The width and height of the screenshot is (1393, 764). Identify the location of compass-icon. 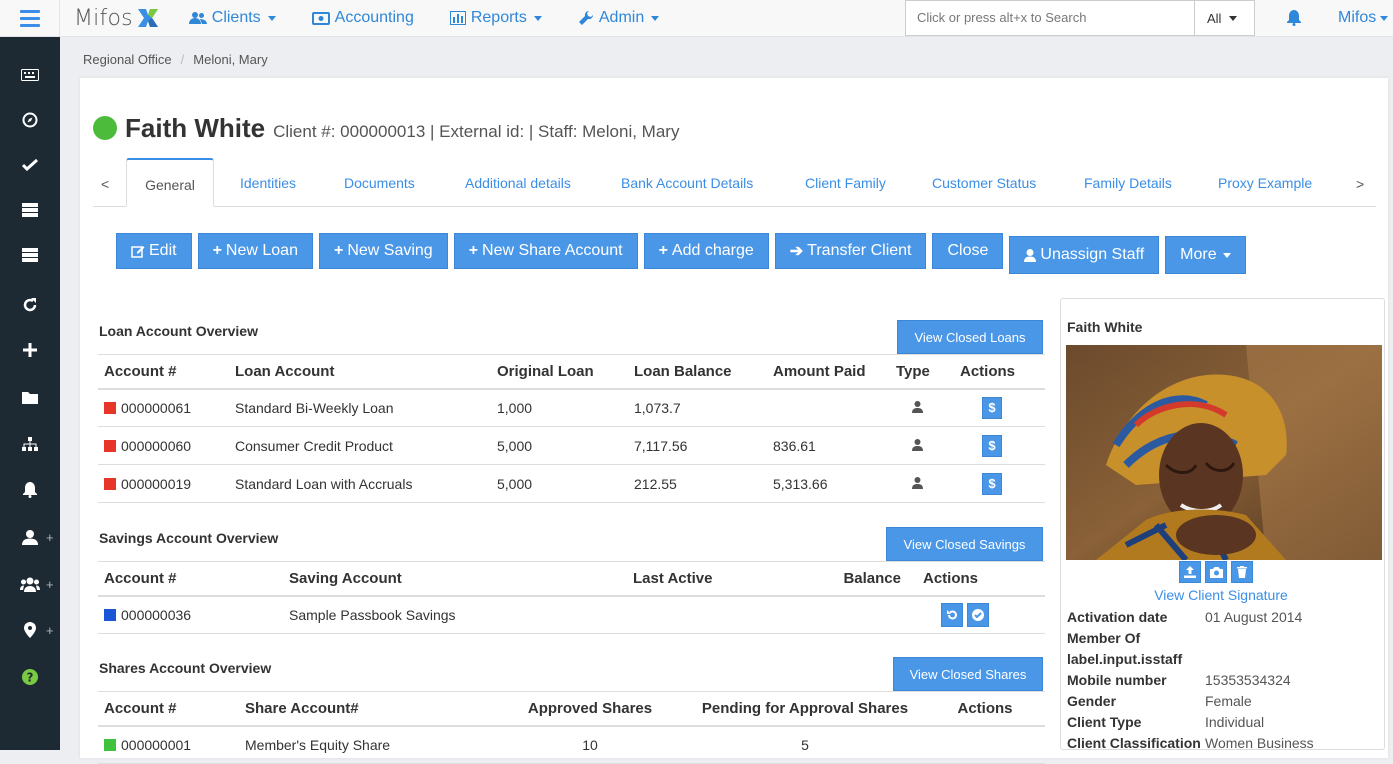
(30, 120).